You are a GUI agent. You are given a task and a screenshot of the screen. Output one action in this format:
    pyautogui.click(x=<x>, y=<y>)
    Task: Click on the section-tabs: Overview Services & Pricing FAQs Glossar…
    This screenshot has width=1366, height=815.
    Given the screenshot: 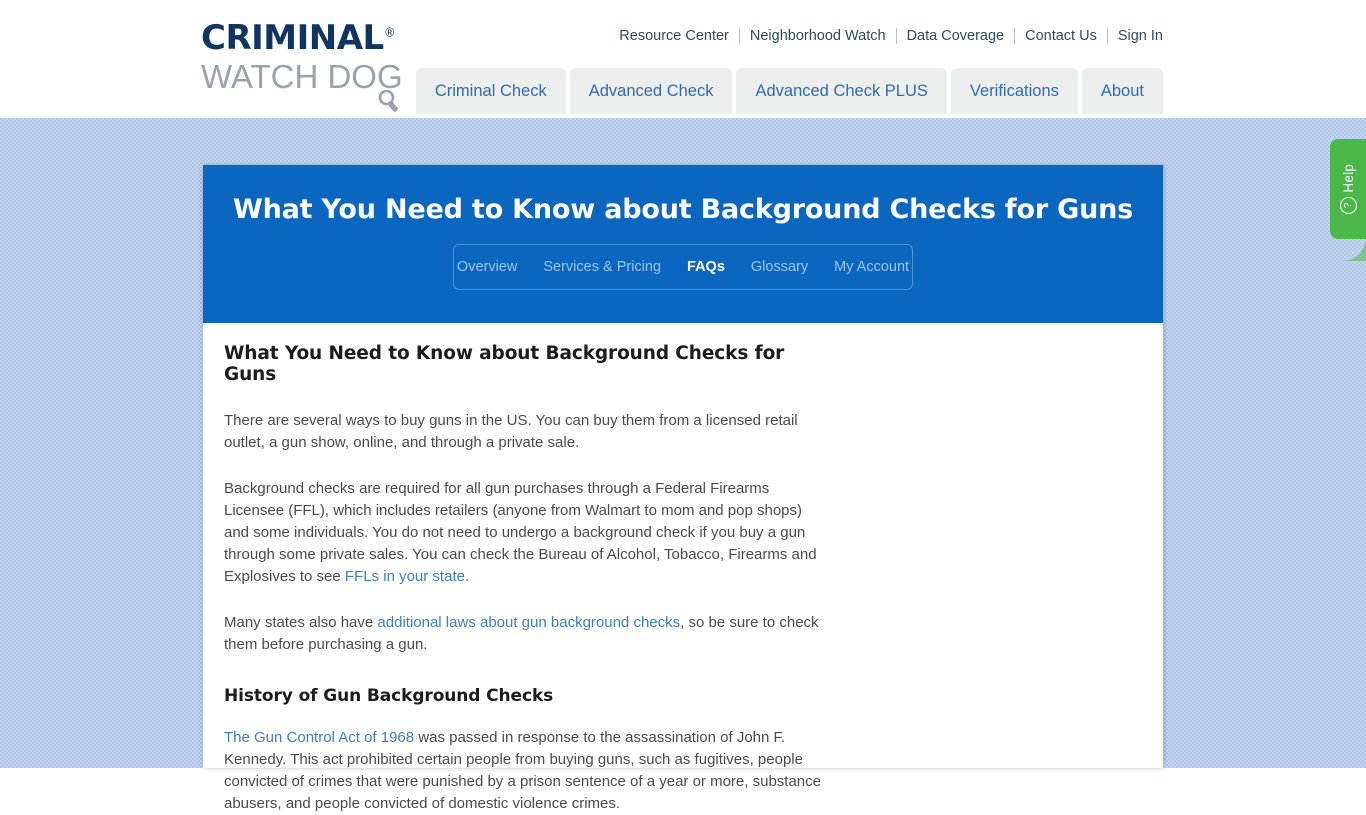 What is the action you would take?
    pyautogui.click(x=683, y=267)
    